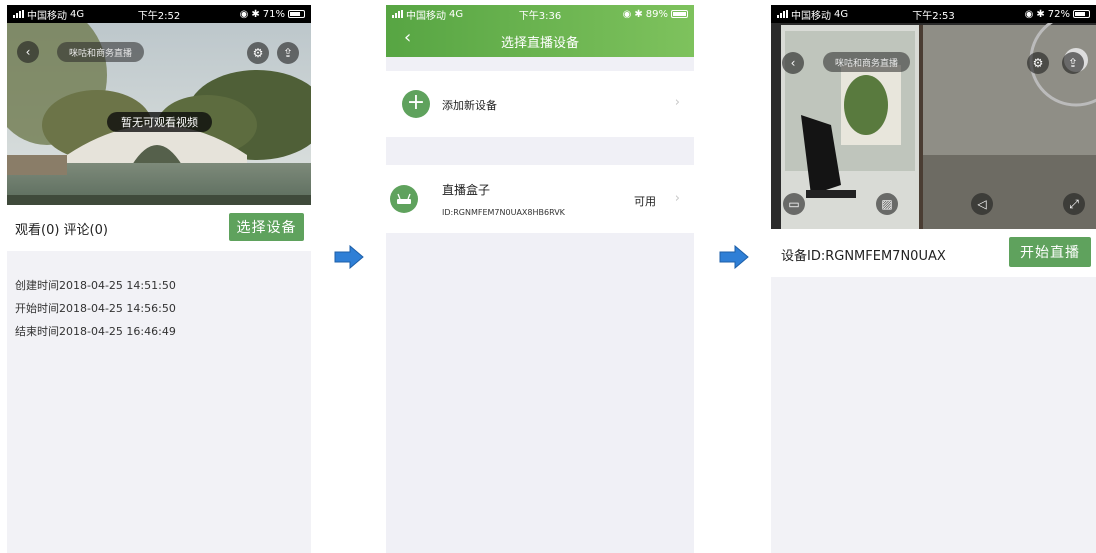 This screenshot has height=553, width=1096. I want to click on status-bar: 中国移动 4G 下午2:53 ◉ ✱ 72%, so click(933, 14).